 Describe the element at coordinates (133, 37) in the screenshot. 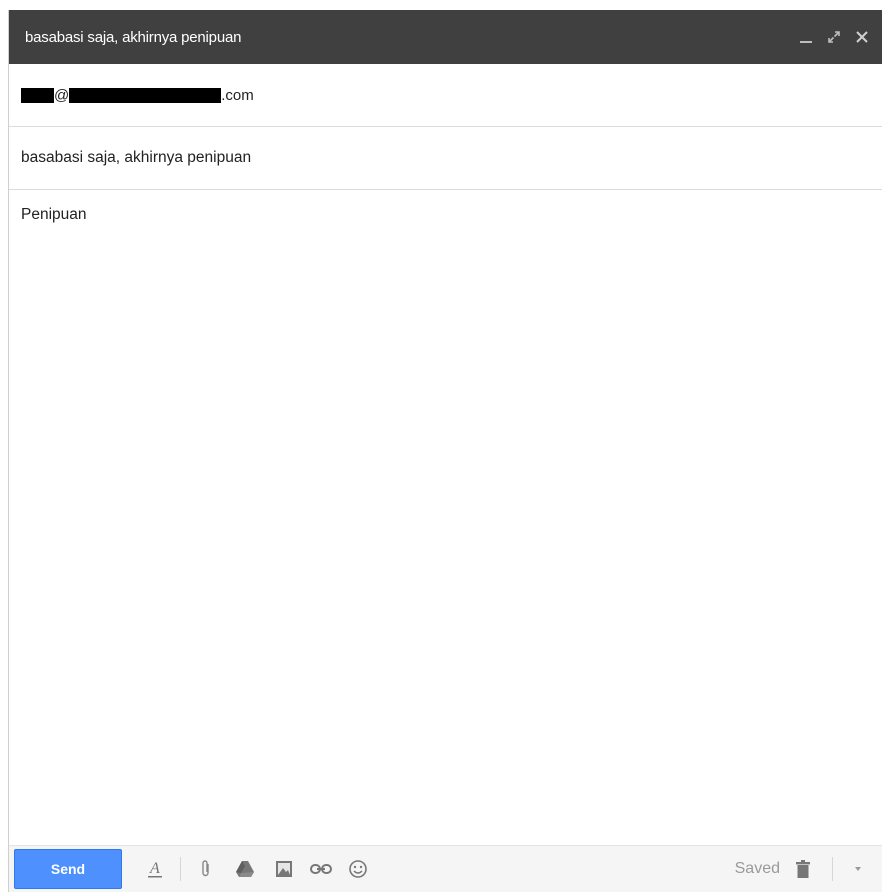

I see `compose-title: basabasi saja, akhirnya penipuan` at that location.